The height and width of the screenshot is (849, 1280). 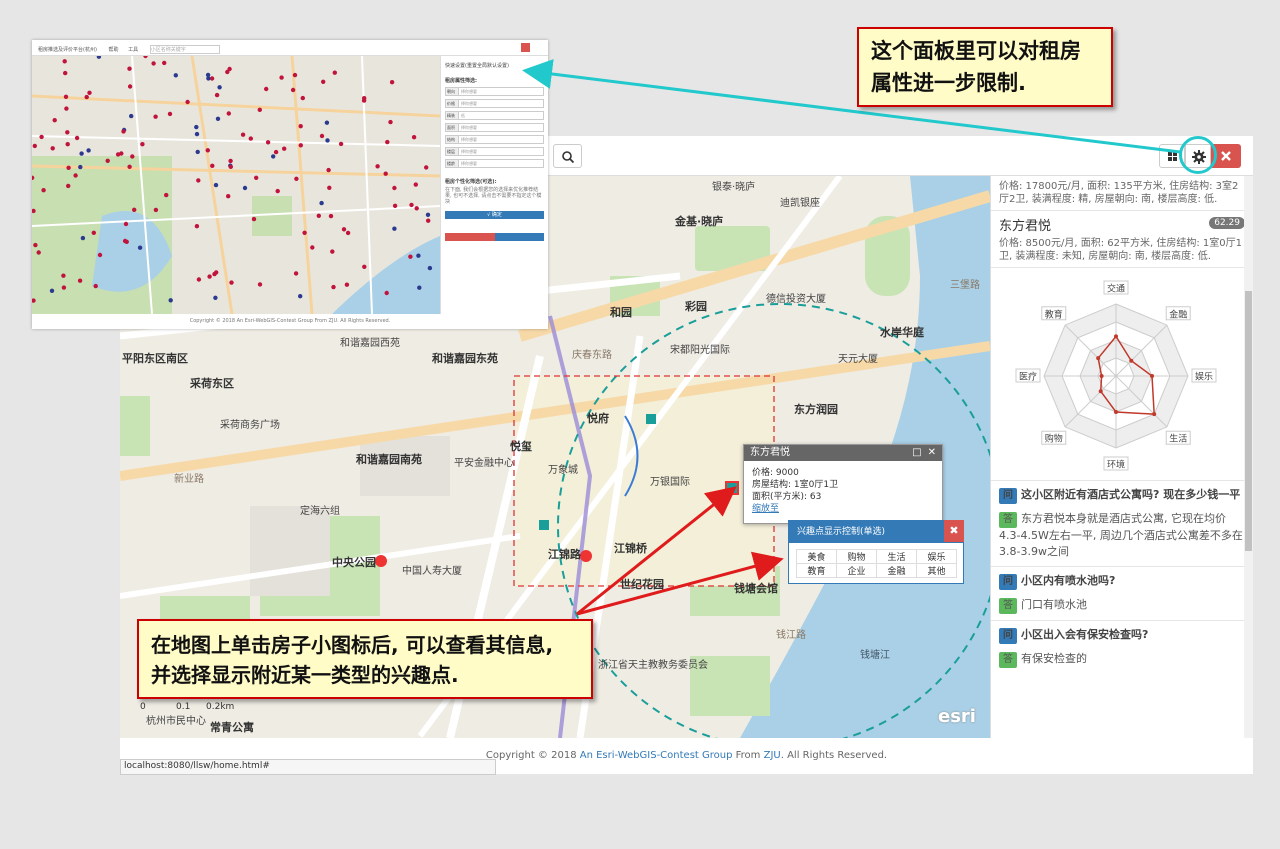 I want to click on poi-option: 购物, so click(x=856, y=556).